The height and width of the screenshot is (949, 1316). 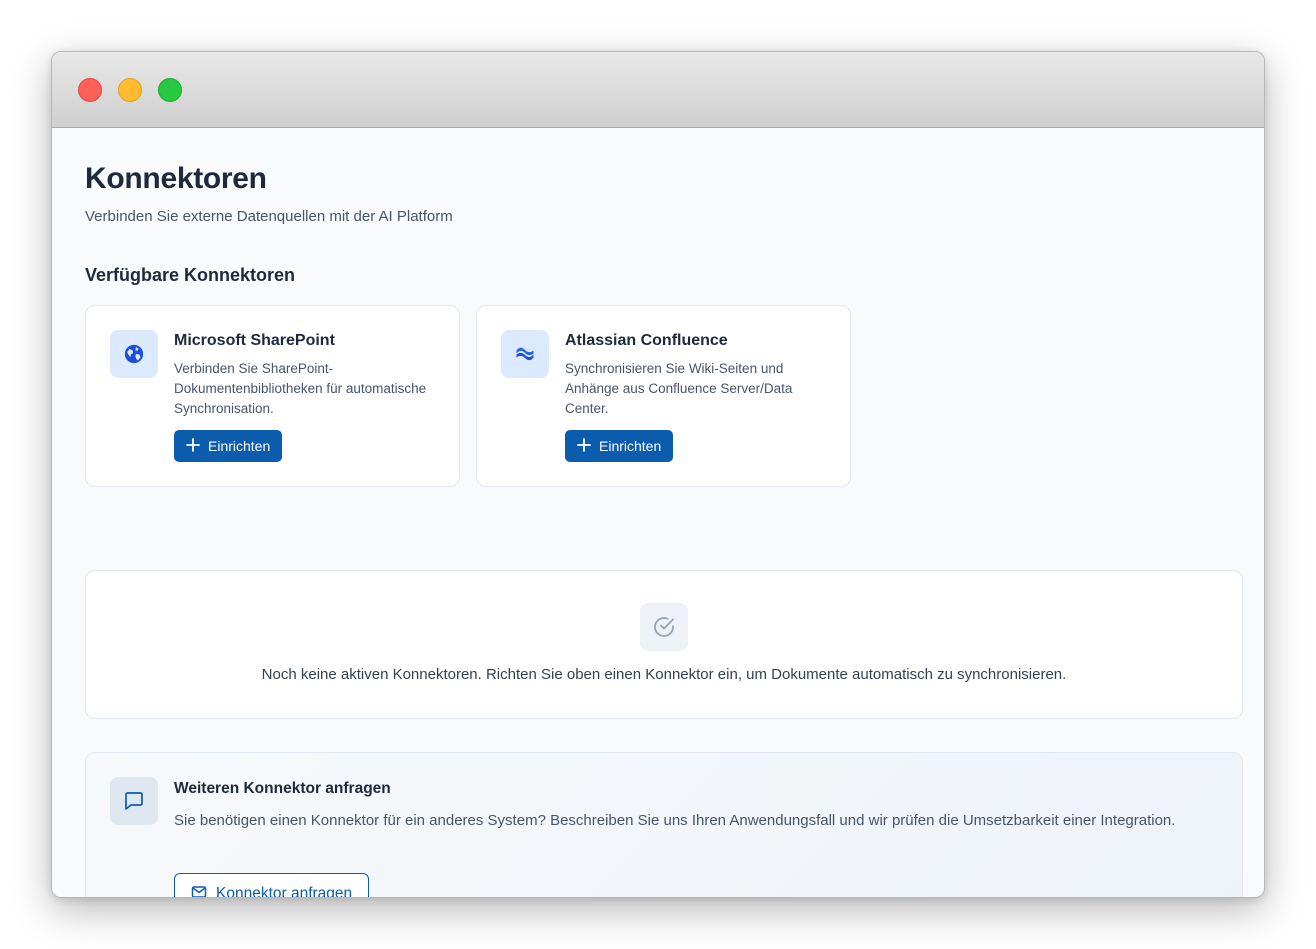 What do you see at coordinates (658, 90) in the screenshot?
I see `window-titlebar` at bounding box center [658, 90].